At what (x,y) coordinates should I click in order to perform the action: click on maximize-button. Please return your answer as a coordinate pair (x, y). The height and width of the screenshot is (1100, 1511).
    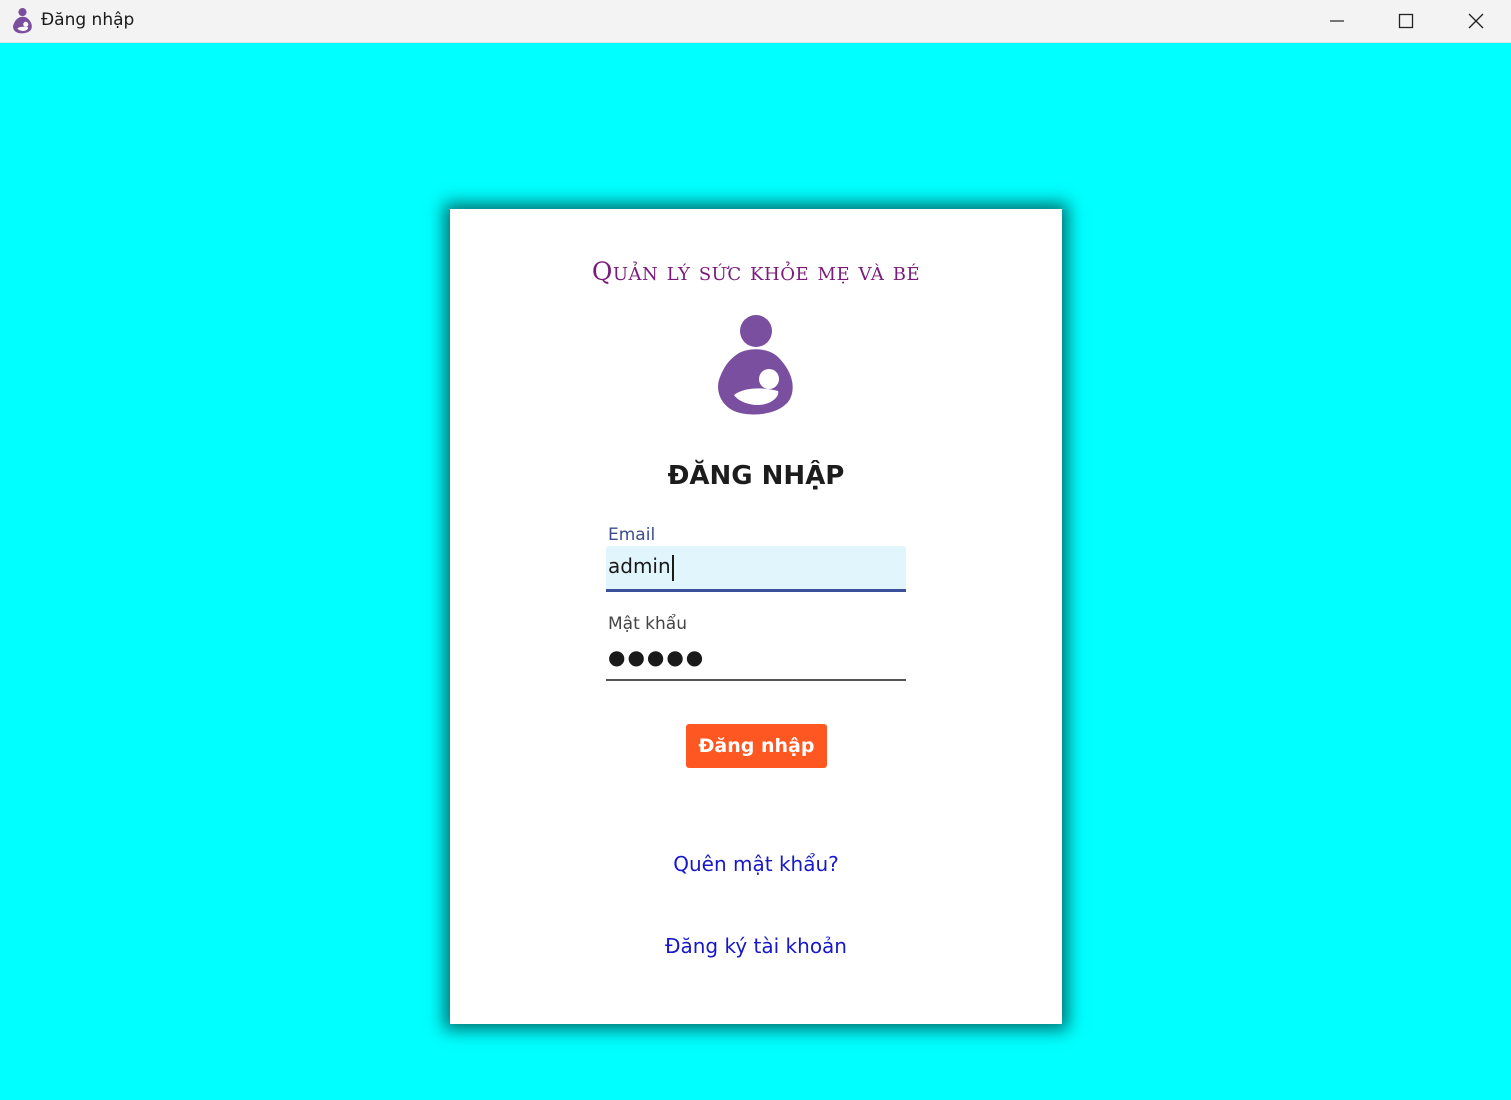
    Looking at the image, I should click on (1406, 21).